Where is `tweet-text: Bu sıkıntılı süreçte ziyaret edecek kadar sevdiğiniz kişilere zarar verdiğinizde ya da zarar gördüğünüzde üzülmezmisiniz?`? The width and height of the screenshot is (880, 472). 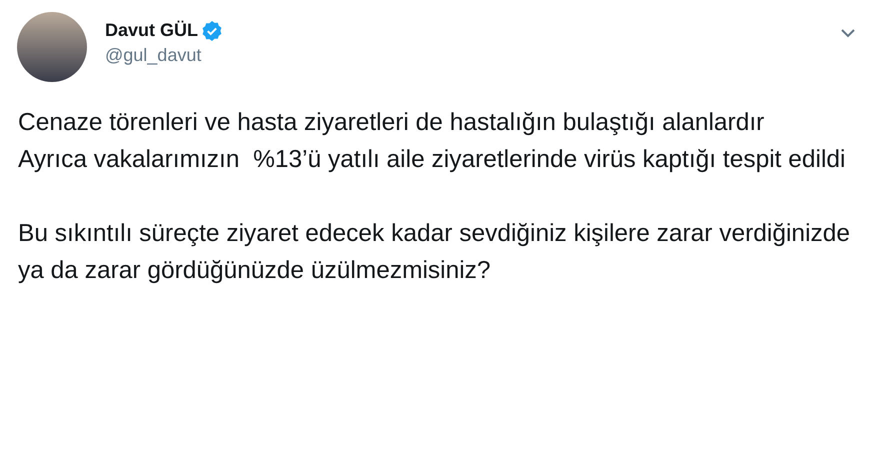 tweet-text: Bu sıkıntılı süreçte ziyaret edecek kadar sevdiğiniz kişilere zarar verdiğinizde ya da zarar gördüğünüzde üzülmezmisiniz? is located at coordinates (435, 252).